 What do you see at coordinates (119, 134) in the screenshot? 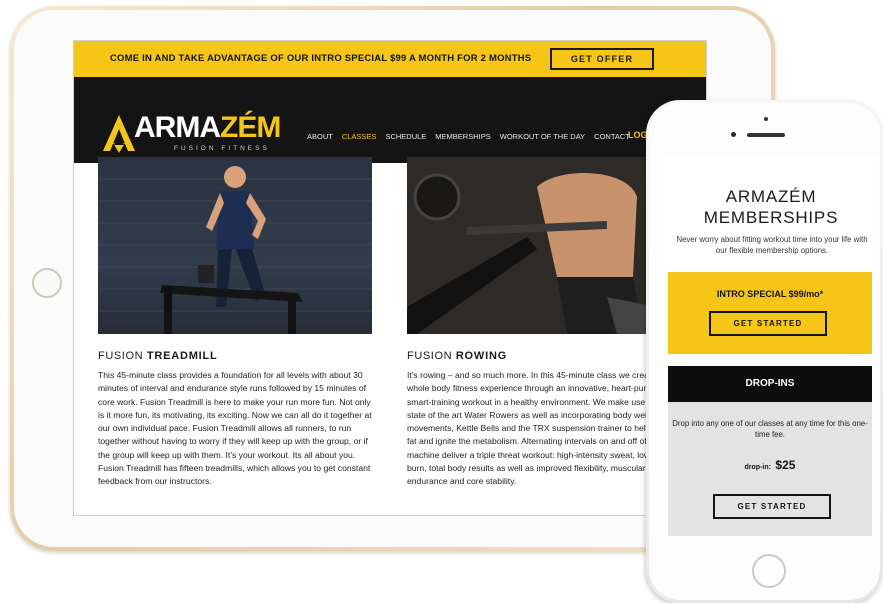
I see `logo-mark-icon` at bounding box center [119, 134].